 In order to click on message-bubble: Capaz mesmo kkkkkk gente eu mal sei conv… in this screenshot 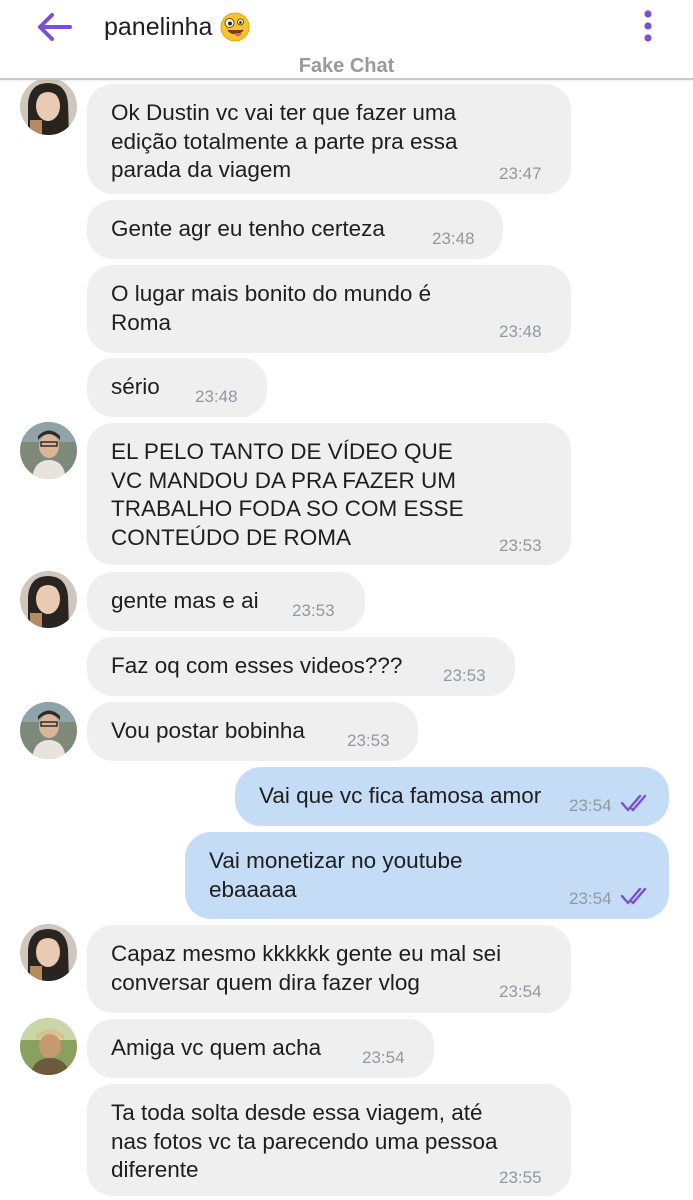, I will do `click(329, 969)`.